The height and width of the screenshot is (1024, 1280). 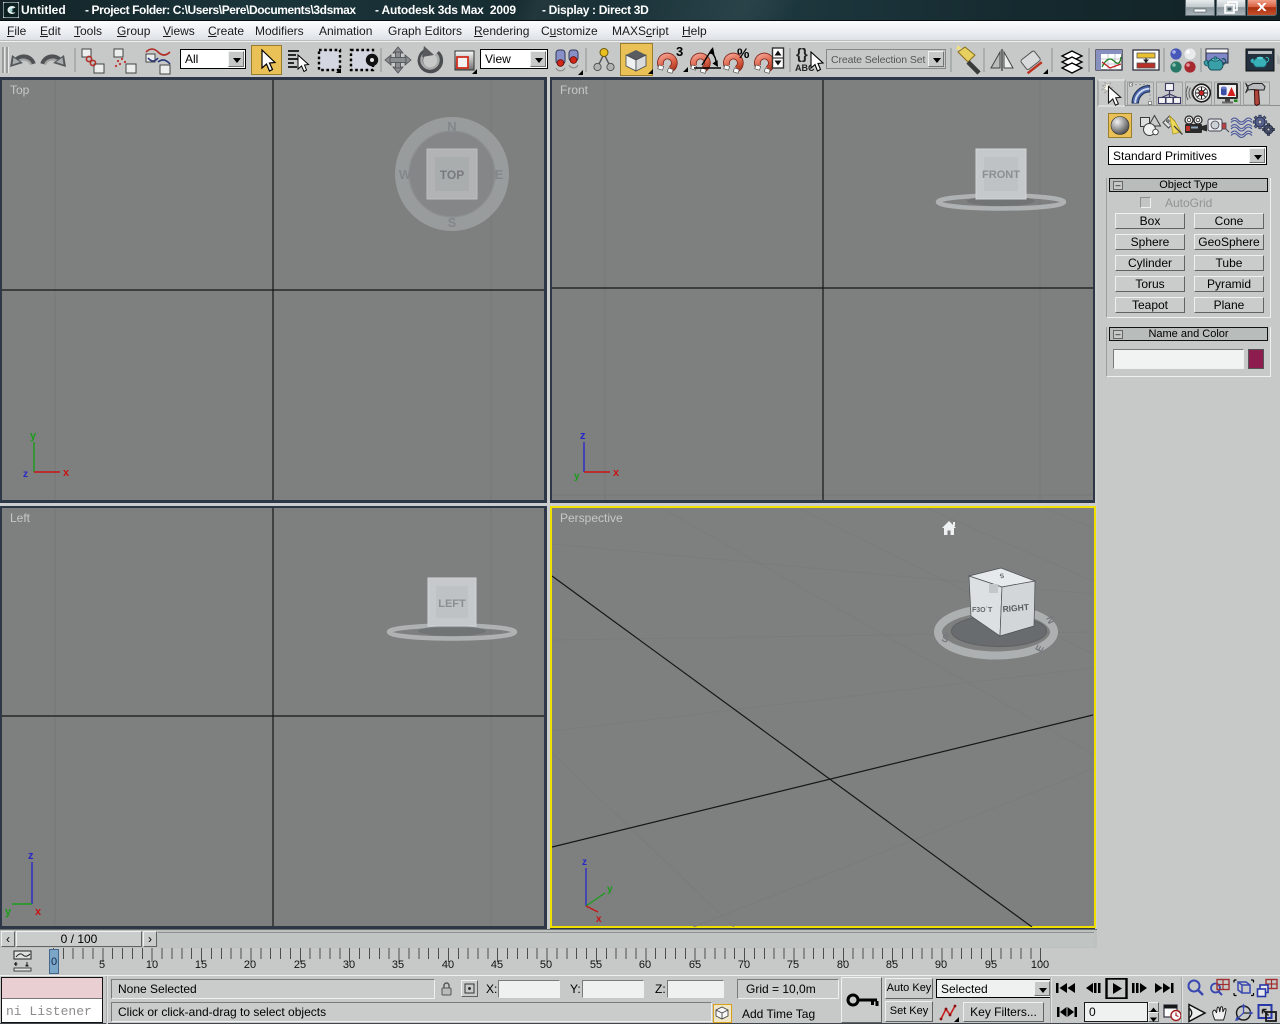 I want to click on svg-text: F3OˋT, so click(x=982, y=610).